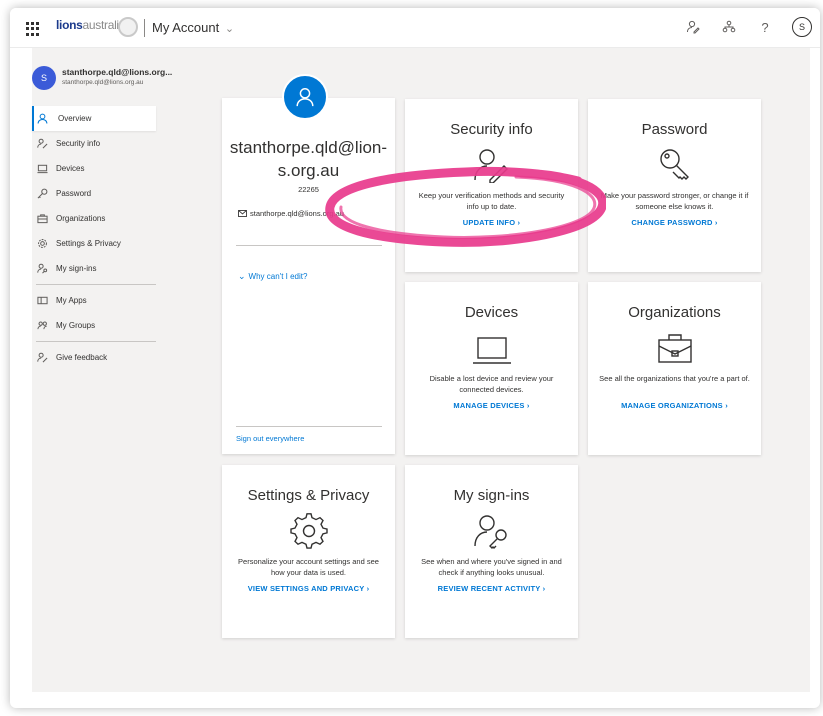 The image size is (823, 716). Describe the element at coordinates (674, 129) in the screenshot. I see `tile-title: Password` at that location.